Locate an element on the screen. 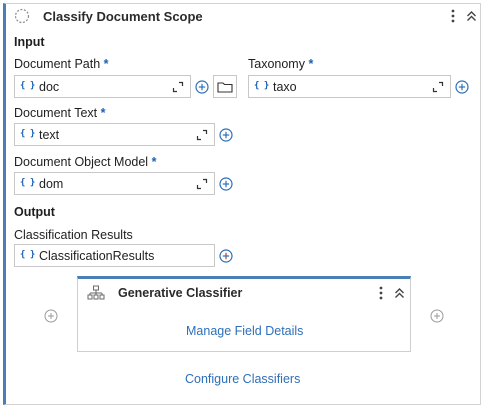 Image resolution: width=484 pixels, height=408 pixels. document-text-label-text: Document Text is located at coordinates (56, 113).